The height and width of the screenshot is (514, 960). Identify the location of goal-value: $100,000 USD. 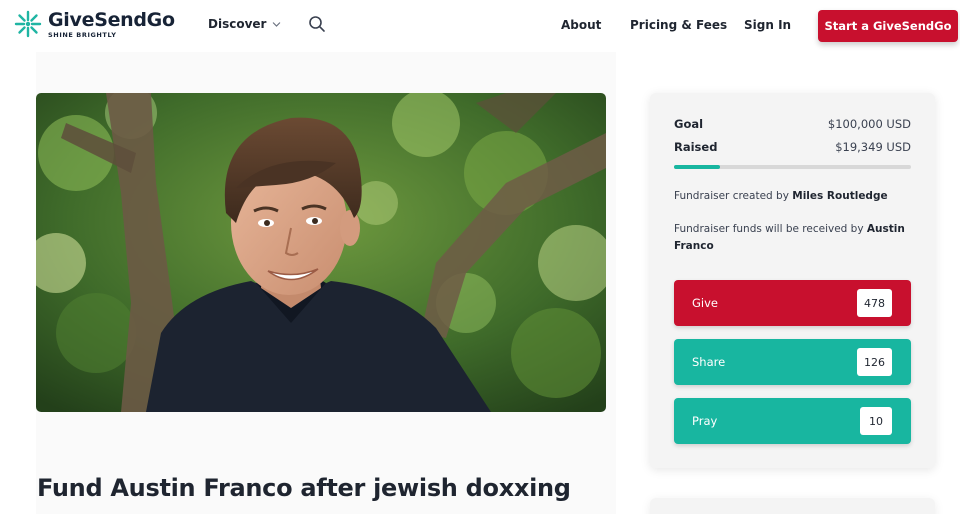
(869, 124).